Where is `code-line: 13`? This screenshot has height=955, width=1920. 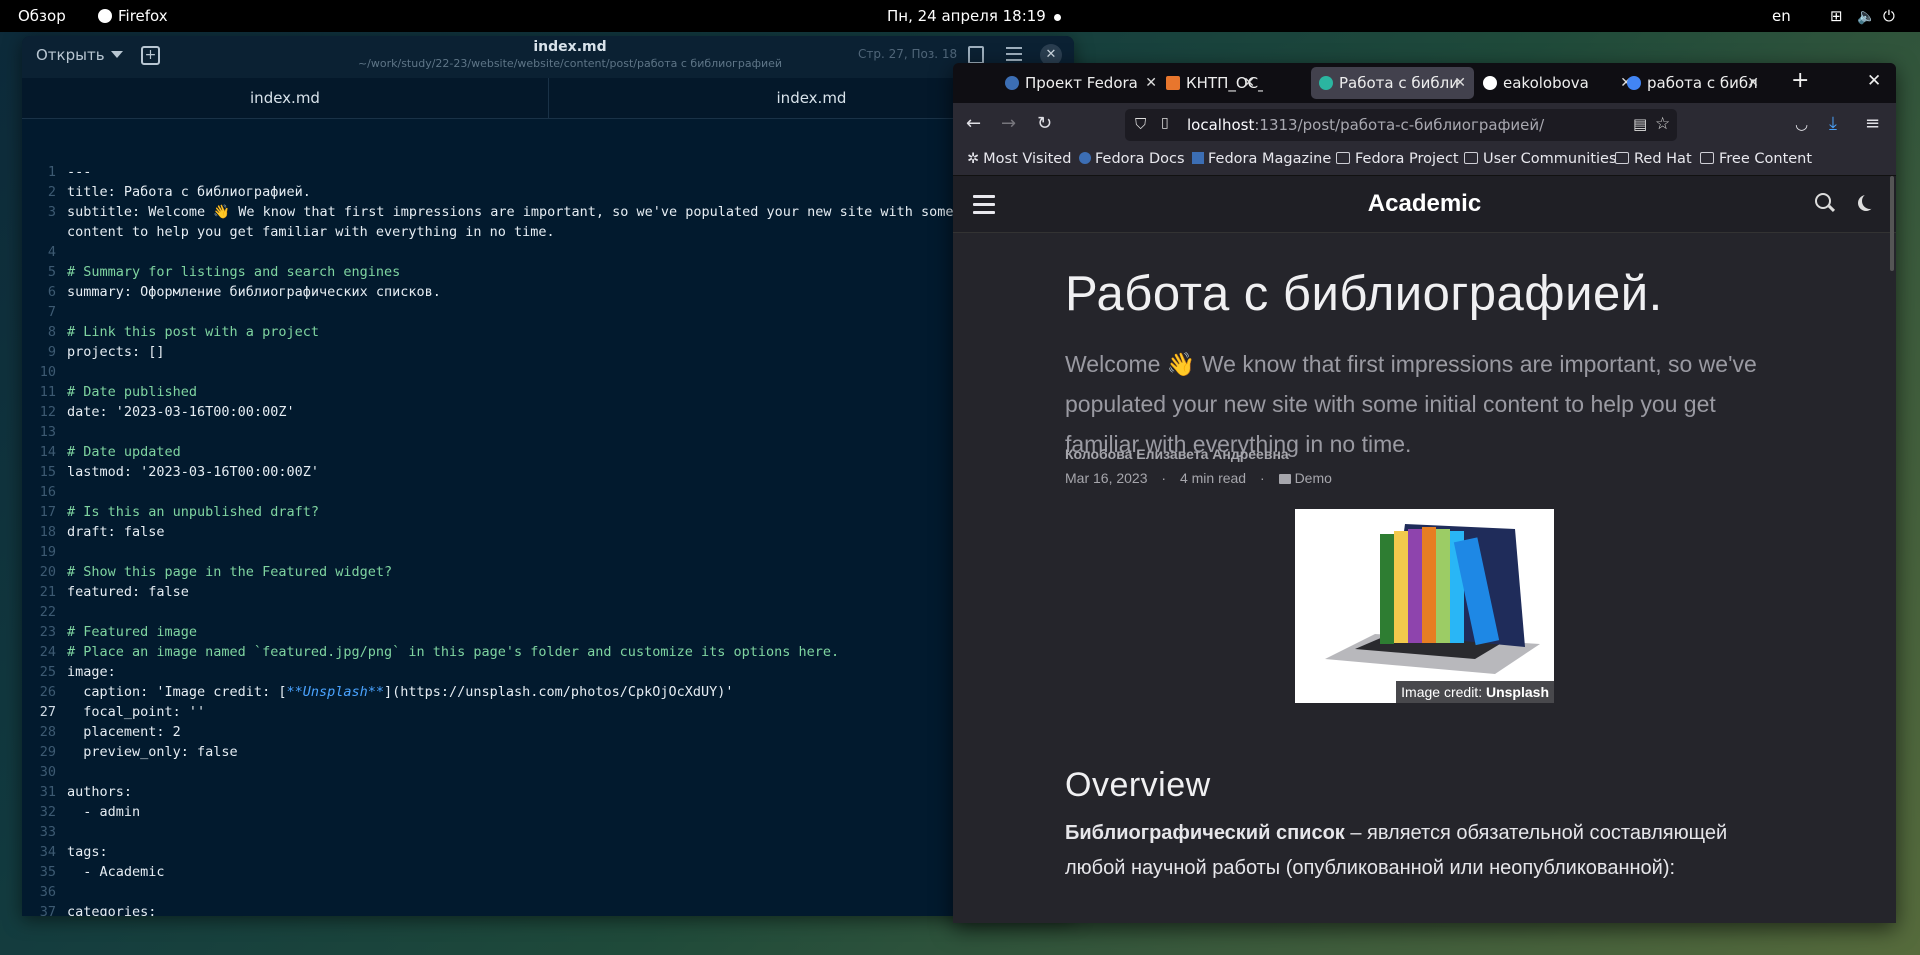 code-line: 13 is located at coordinates (548, 432).